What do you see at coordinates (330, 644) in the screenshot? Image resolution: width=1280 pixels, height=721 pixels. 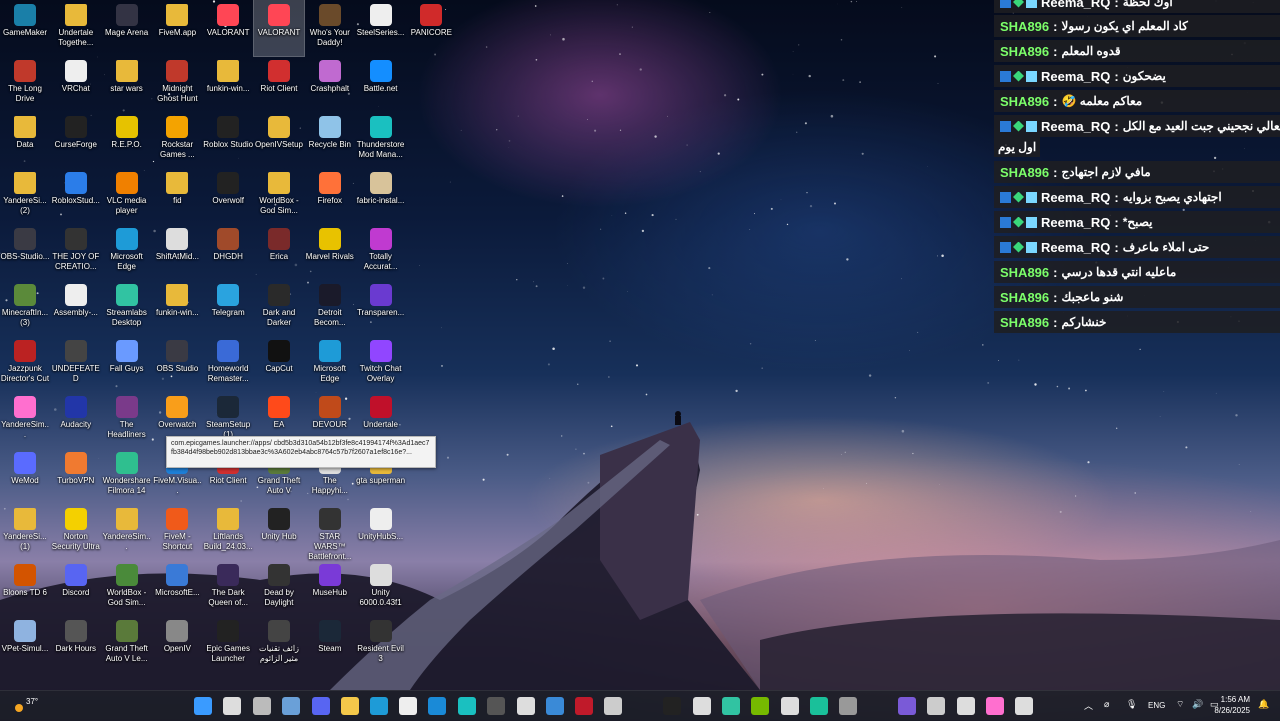 I see `desktop-icon: Steam` at bounding box center [330, 644].